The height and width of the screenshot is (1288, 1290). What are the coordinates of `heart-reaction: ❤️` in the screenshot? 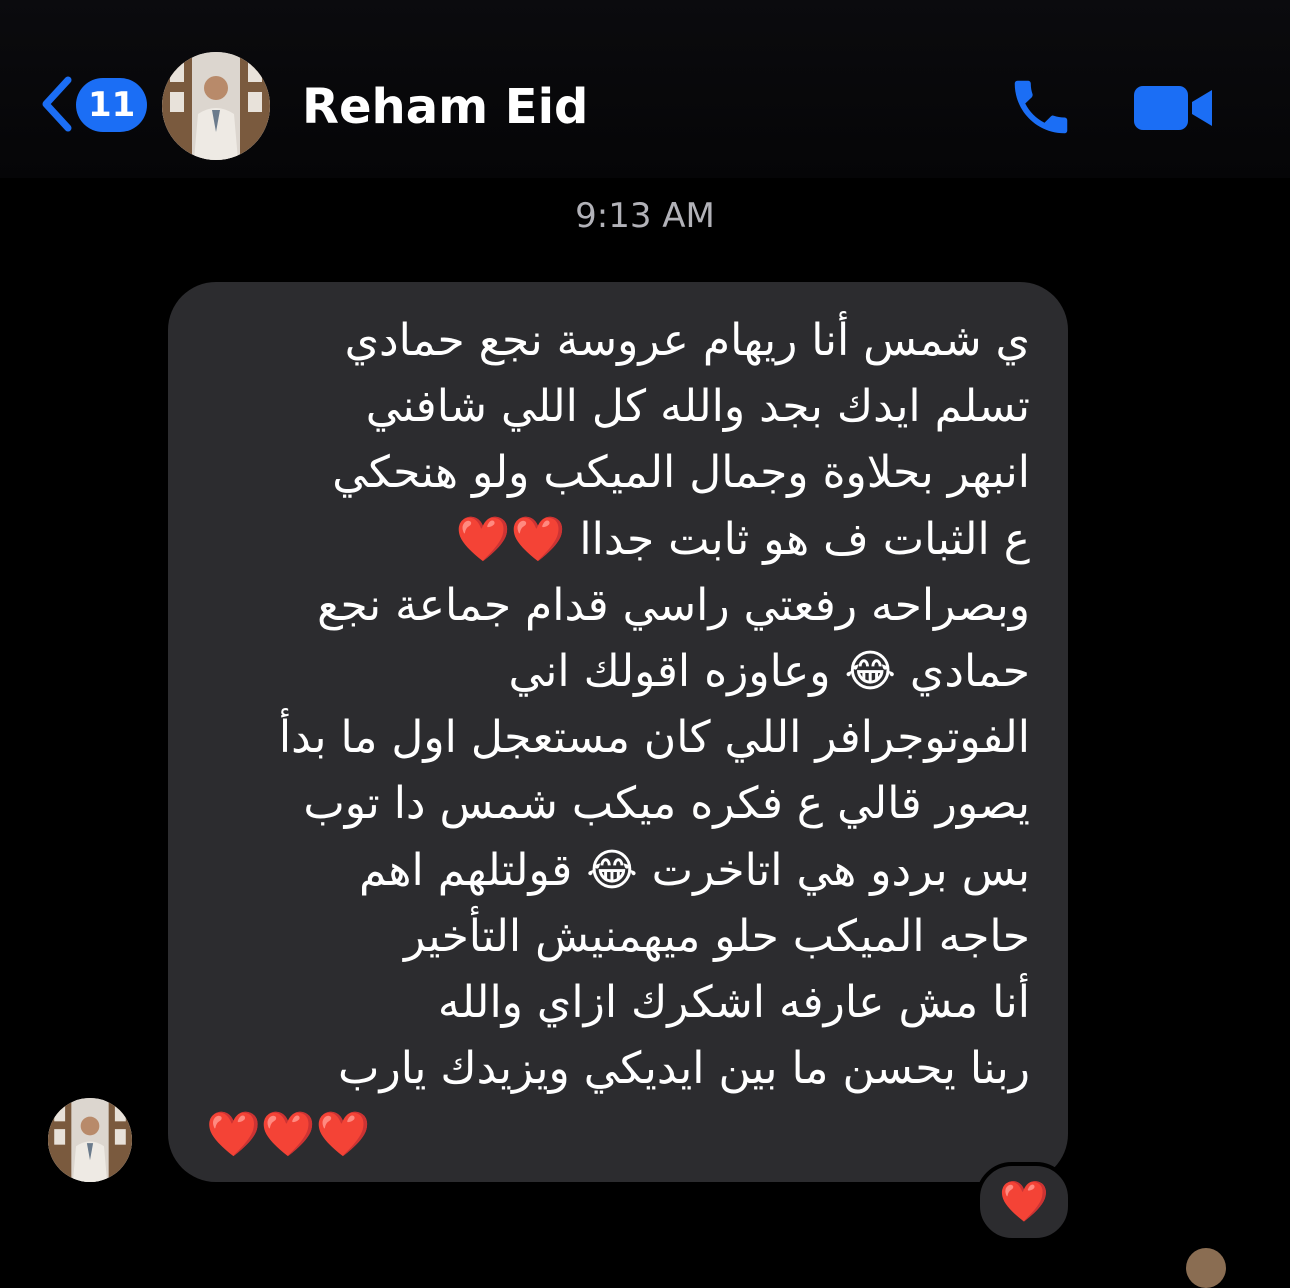 It's located at (1024, 1202).